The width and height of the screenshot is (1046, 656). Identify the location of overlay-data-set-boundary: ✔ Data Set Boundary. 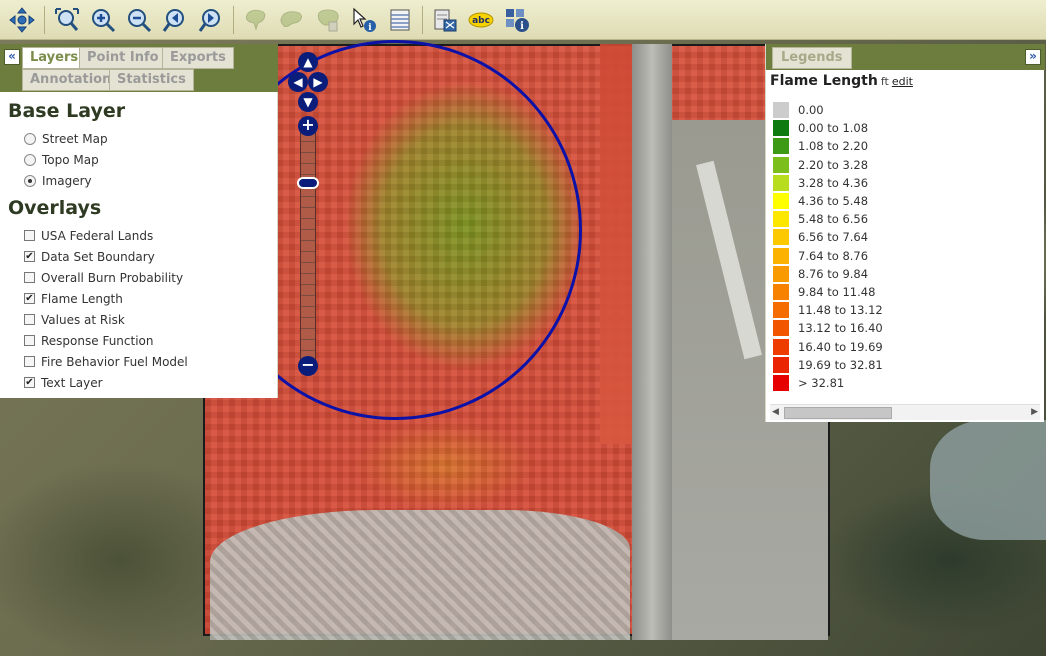
(143, 256).